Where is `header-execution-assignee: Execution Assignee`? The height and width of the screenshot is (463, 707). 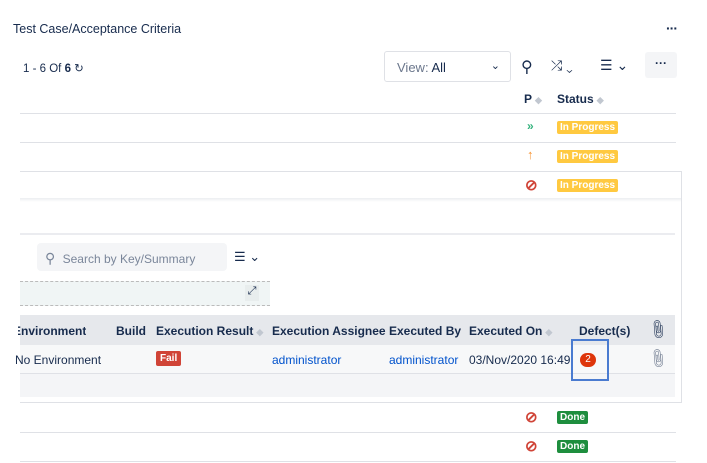
header-execution-assignee: Execution Assignee is located at coordinates (329, 331).